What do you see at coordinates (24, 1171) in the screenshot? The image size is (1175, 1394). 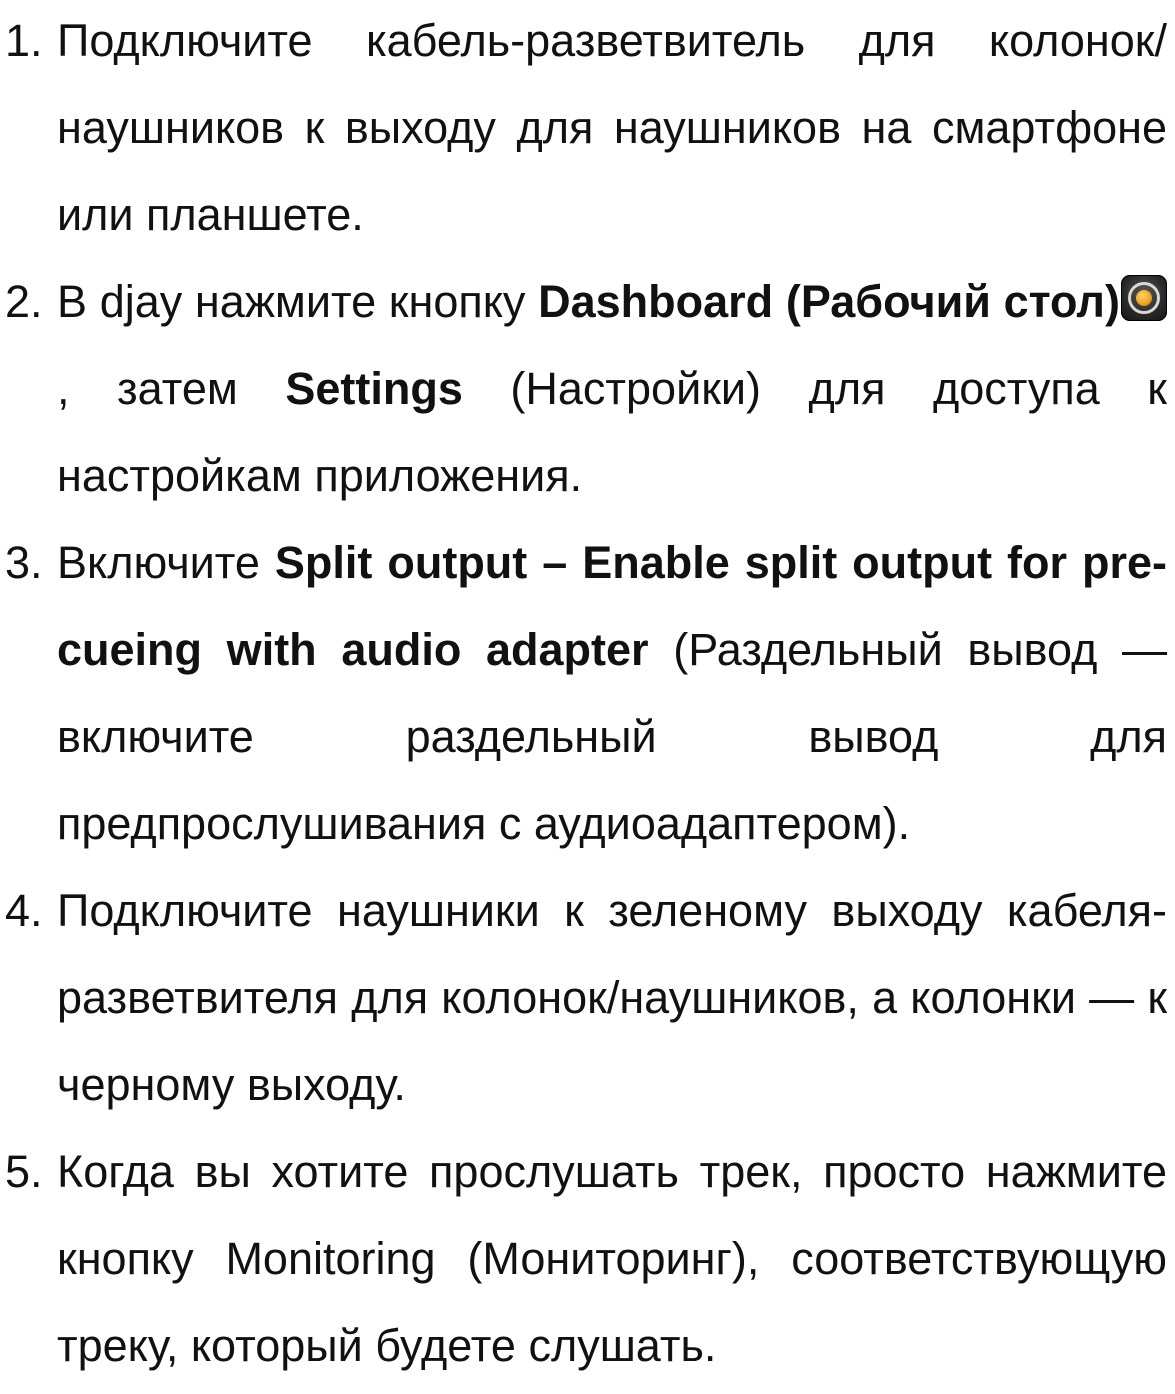 I see `step-number: 5.` at bounding box center [24, 1171].